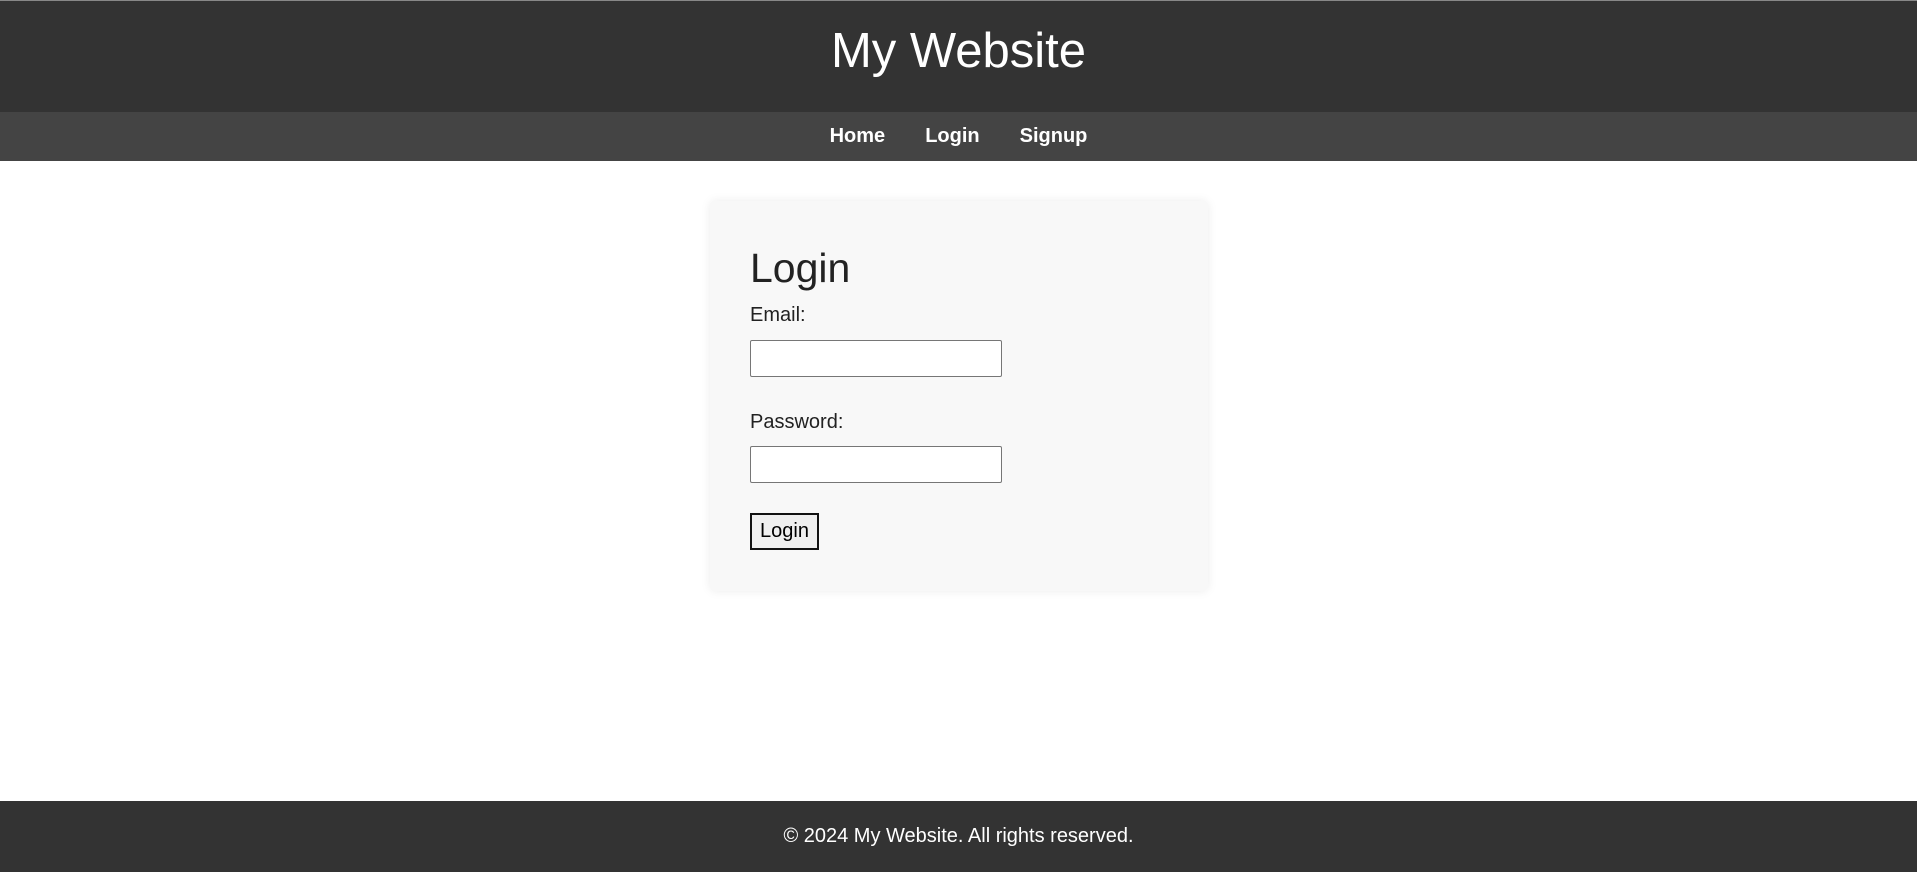 This screenshot has width=1917, height=872. I want to click on nav-link-signup: Signup, so click(1054, 136).